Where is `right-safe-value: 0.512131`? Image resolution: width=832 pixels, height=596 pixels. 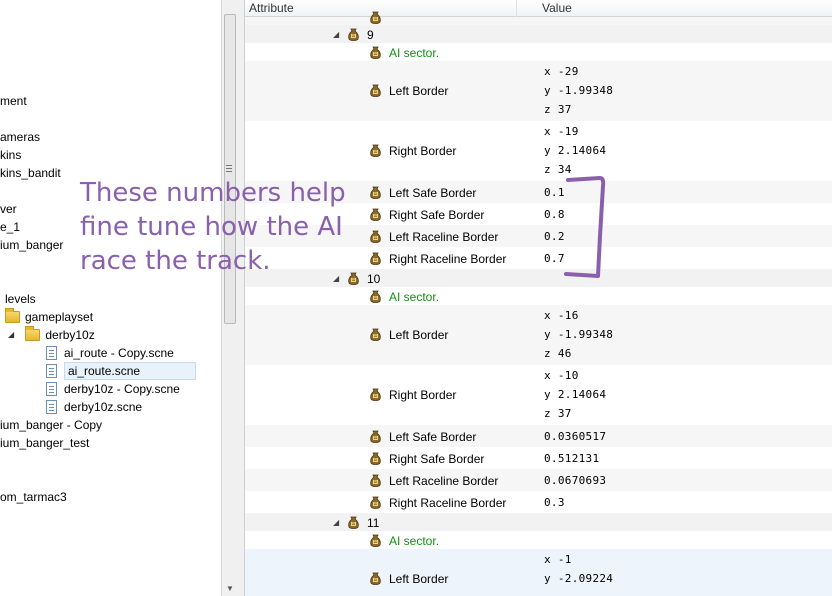
right-safe-value: 0.512131 is located at coordinates (572, 458).